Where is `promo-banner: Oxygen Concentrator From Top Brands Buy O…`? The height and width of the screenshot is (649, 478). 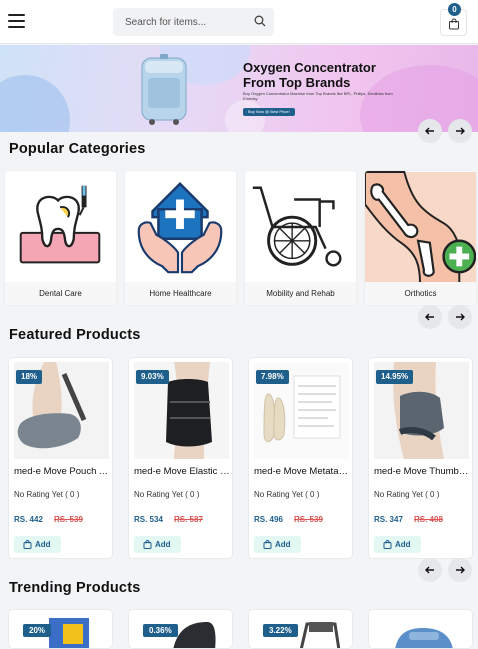
promo-banner: Oxygen Concentrator From Top Brands Buy O… is located at coordinates (239, 88).